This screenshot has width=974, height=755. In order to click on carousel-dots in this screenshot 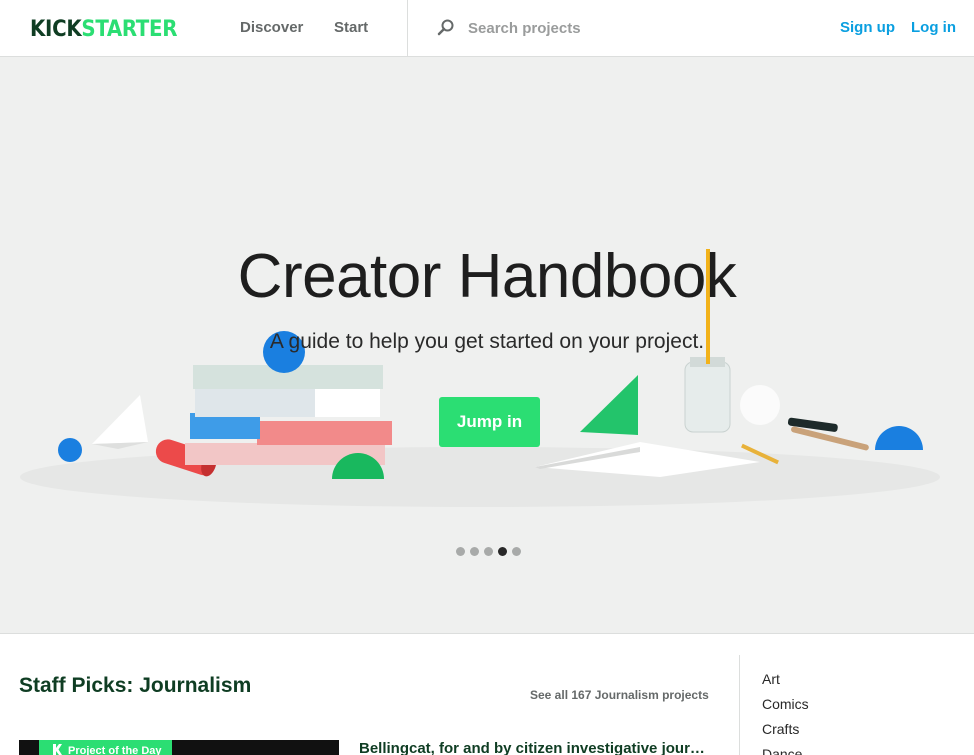, I will do `click(488, 552)`.